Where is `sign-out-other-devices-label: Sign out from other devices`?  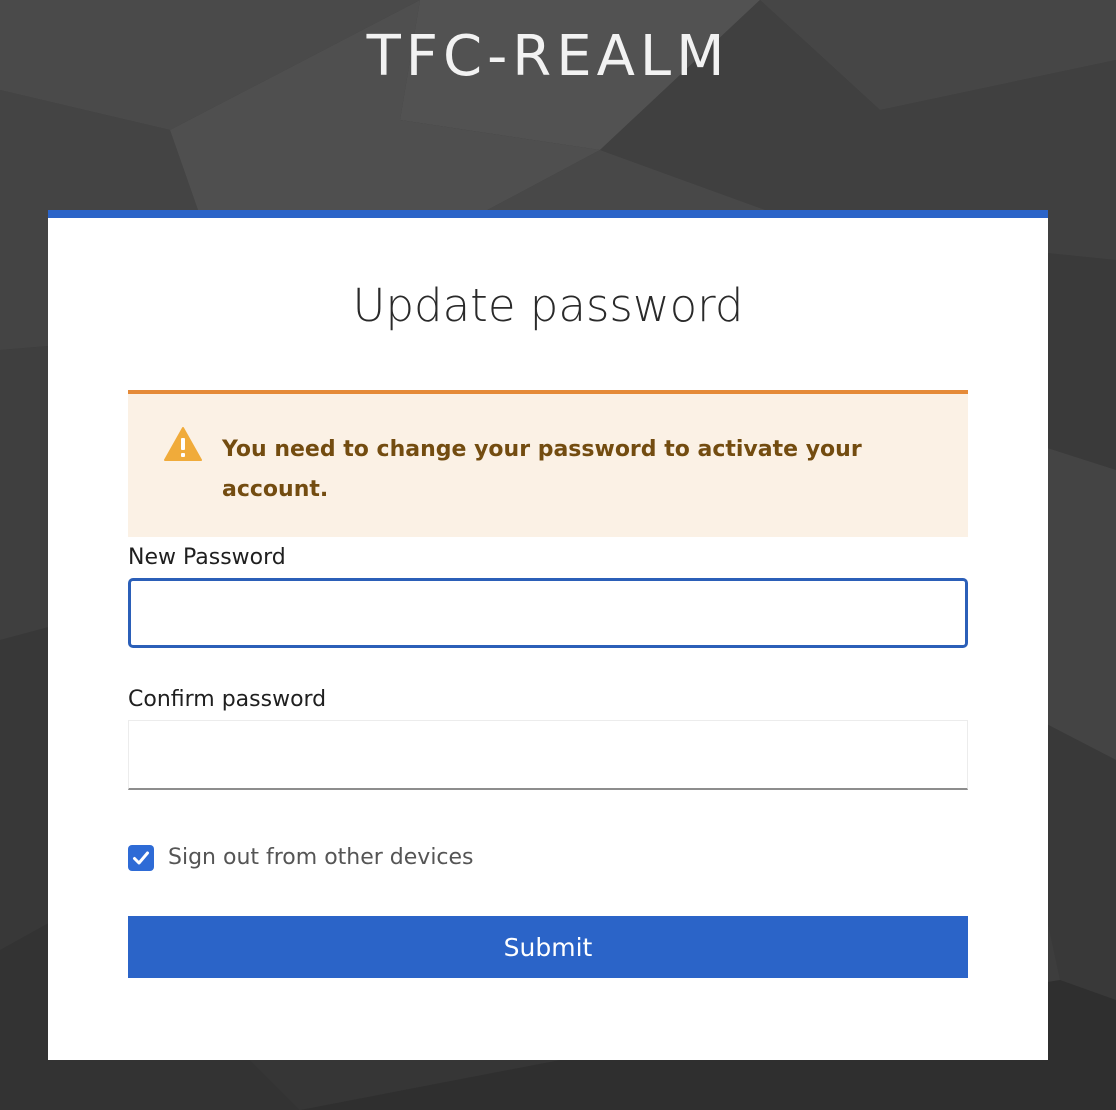 sign-out-other-devices-label: Sign out from other devices is located at coordinates (321, 857).